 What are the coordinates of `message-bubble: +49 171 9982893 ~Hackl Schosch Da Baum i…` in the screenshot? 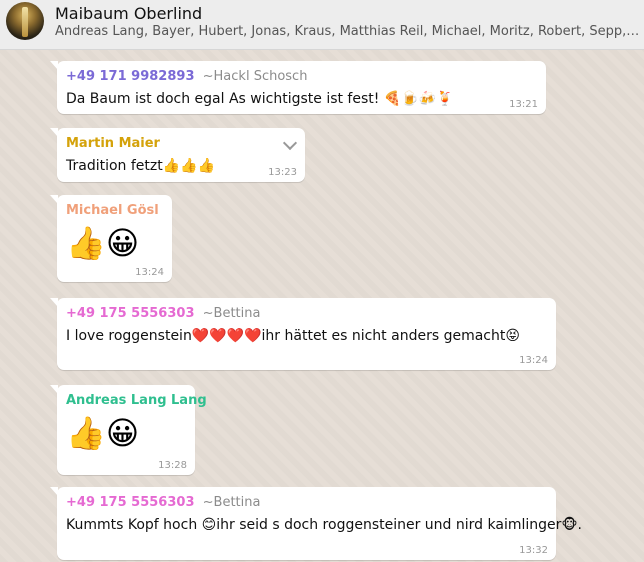 It's located at (298, 87).